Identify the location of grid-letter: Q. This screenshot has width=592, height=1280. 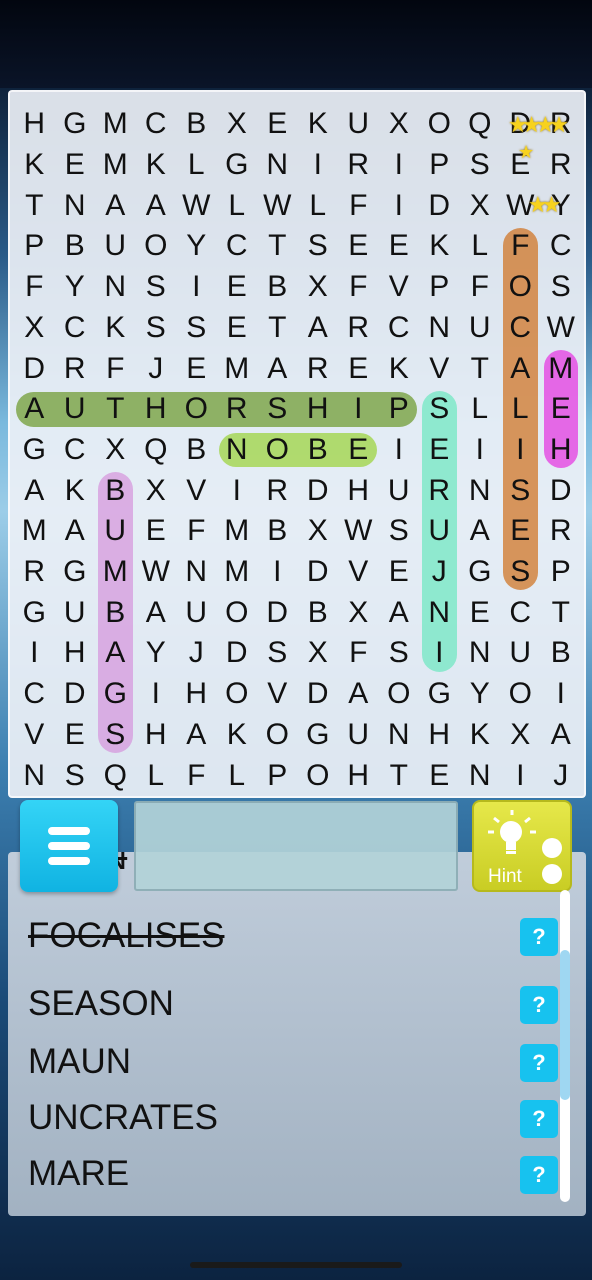
(156, 450).